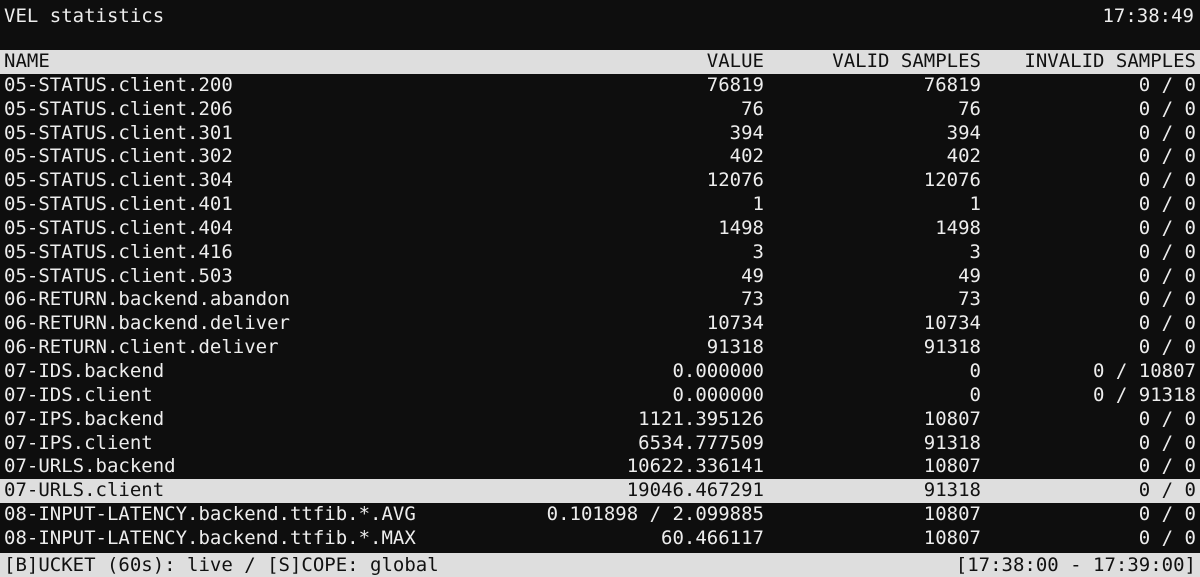 This screenshot has width=1200, height=577. Describe the element at coordinates (1075, 565) in the screenshot. I see `time-range: [17:38:00 - 17:39:00]` at that location.